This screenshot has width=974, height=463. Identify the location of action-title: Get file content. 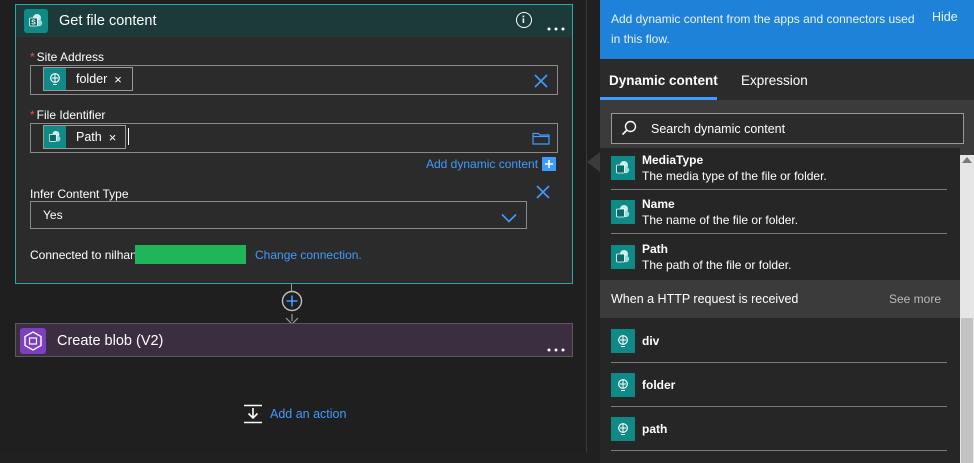
(108, 21).